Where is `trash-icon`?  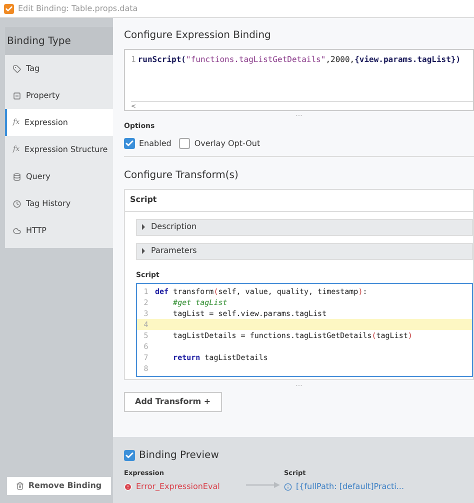
trash-icon is located at coordinates (20, 486).